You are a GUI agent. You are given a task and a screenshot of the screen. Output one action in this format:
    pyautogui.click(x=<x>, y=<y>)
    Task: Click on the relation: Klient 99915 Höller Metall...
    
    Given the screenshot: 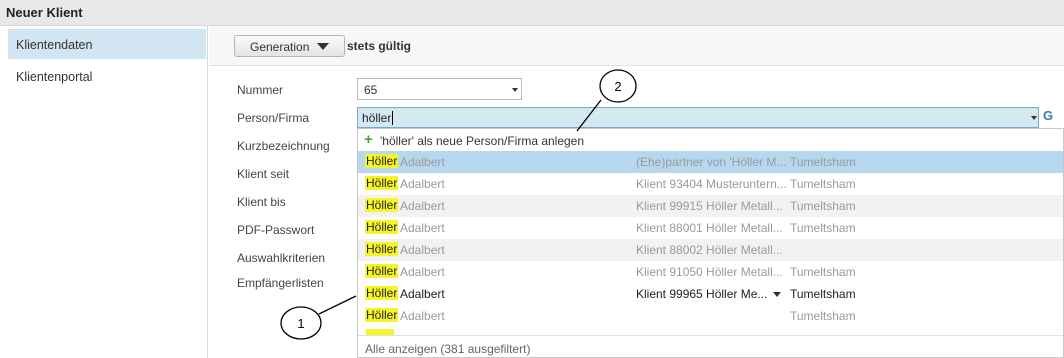 What is the action you would take?
    pyautogui.click(x=709, y=206)
    